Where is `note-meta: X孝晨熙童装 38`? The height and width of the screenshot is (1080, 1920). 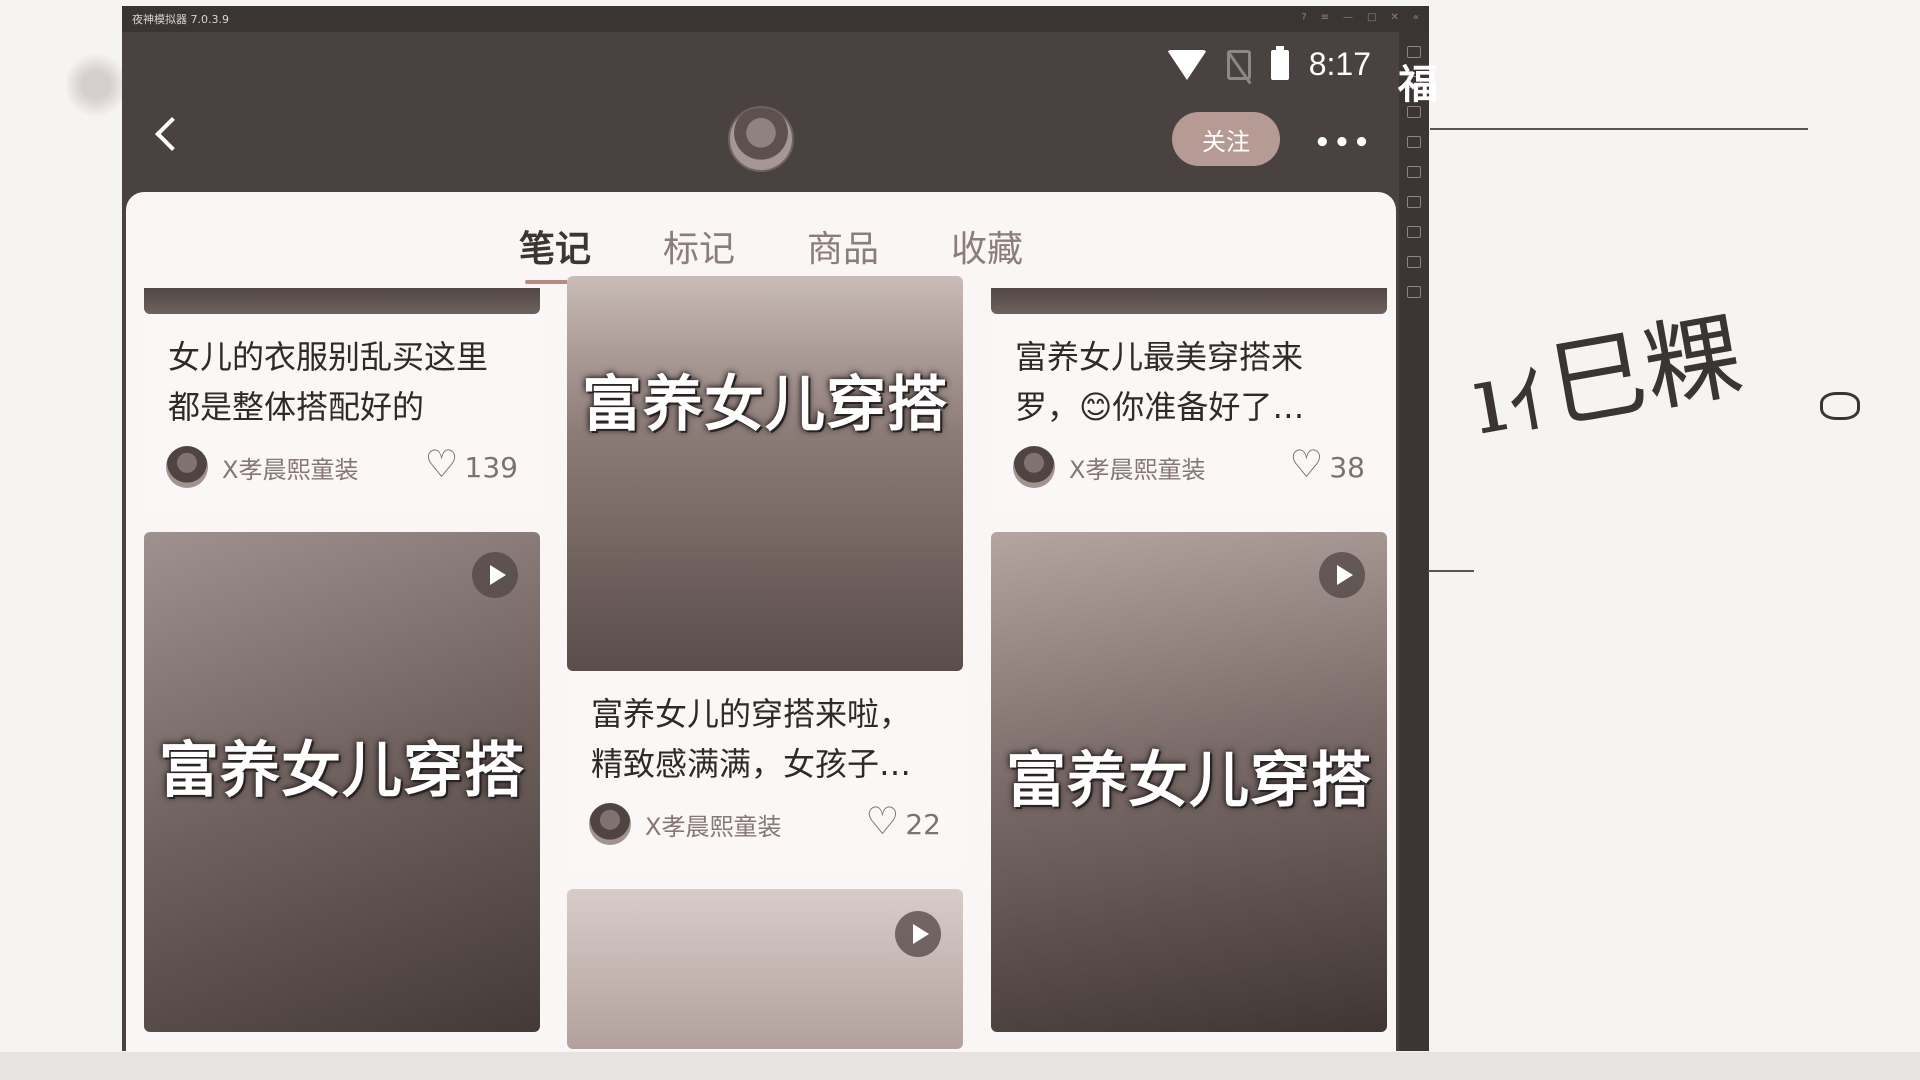 note-meta: X孝晨熙童装 38 is located at coordinates (1189, 477).